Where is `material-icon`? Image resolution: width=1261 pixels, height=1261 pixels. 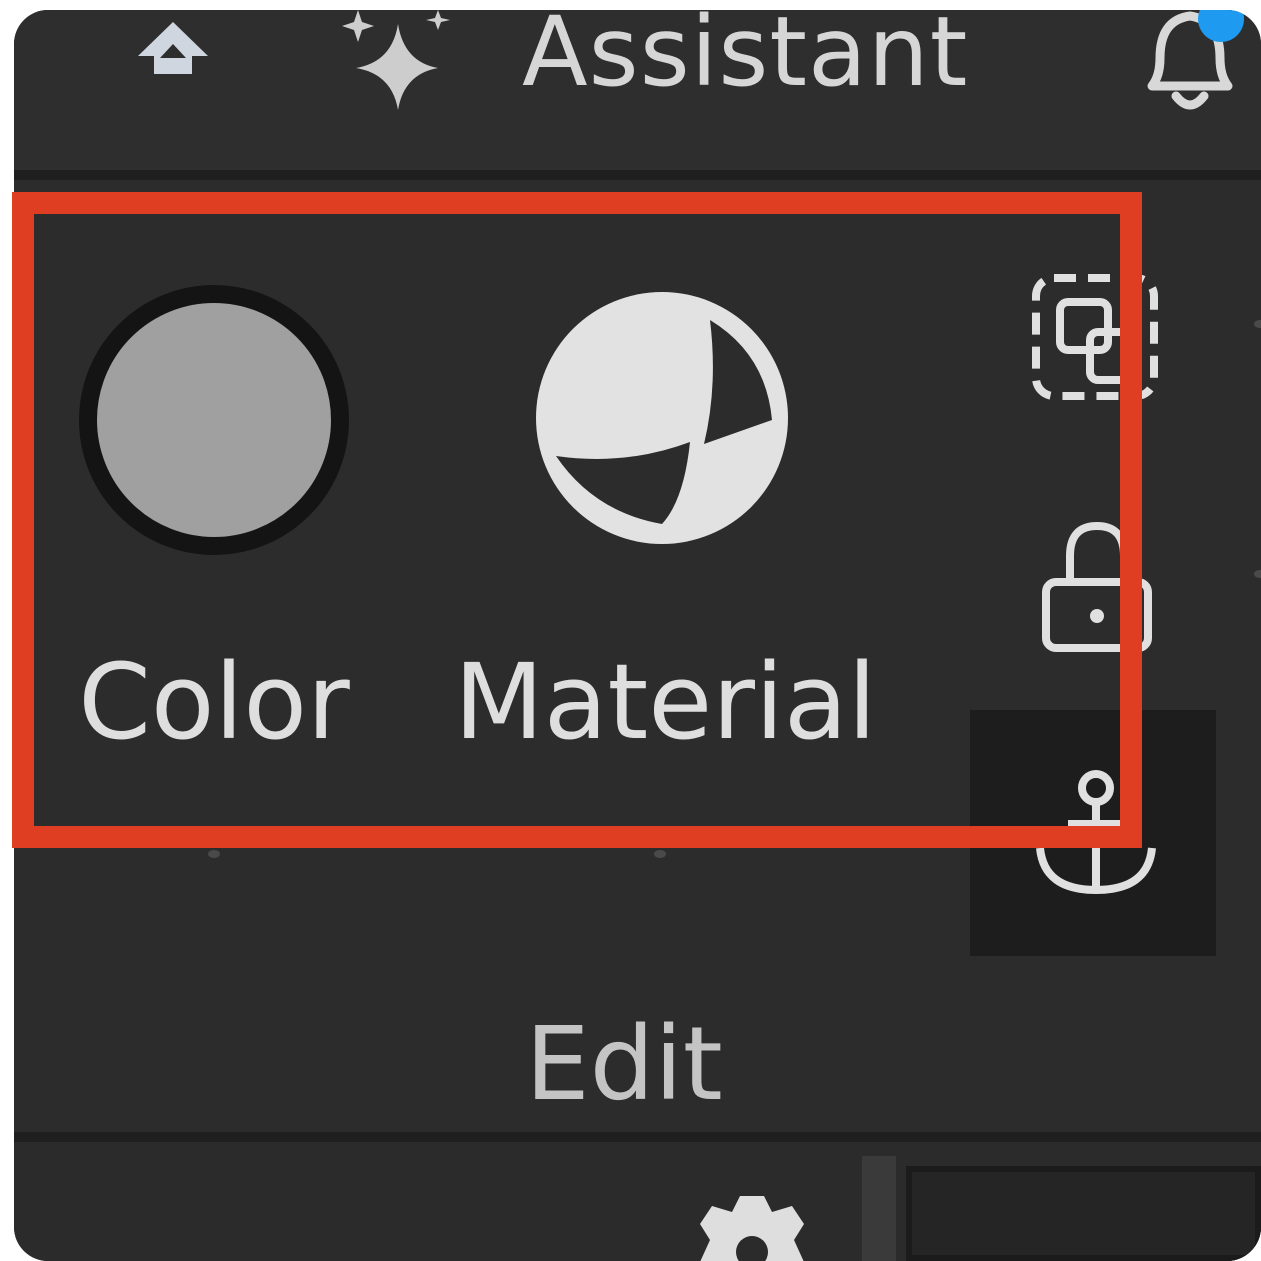
material-icon is located at coordinates (662, 418).